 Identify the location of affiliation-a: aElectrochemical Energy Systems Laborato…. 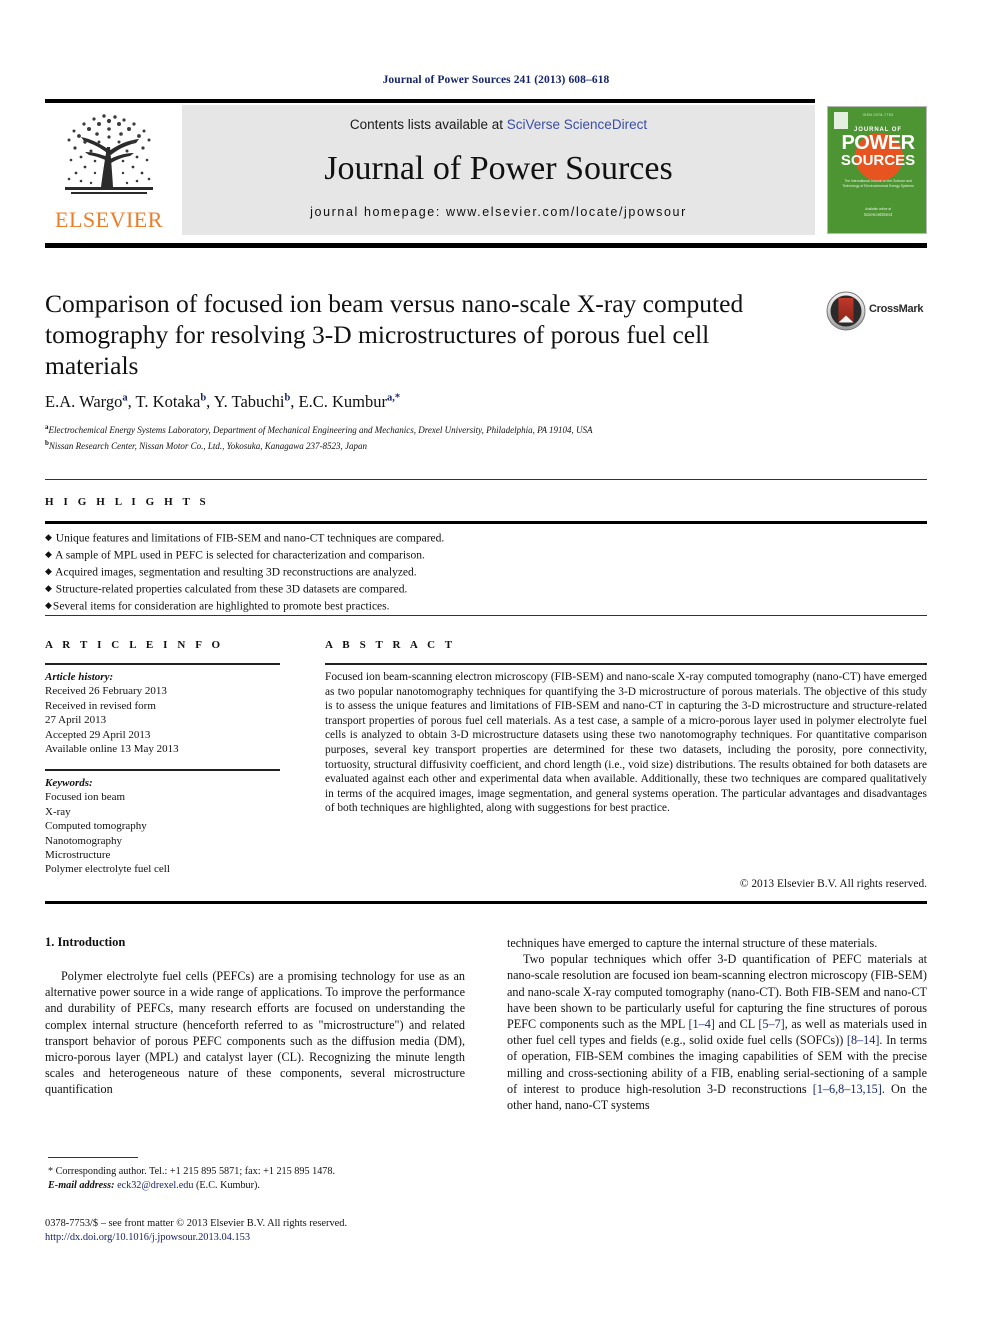
(475, 429).